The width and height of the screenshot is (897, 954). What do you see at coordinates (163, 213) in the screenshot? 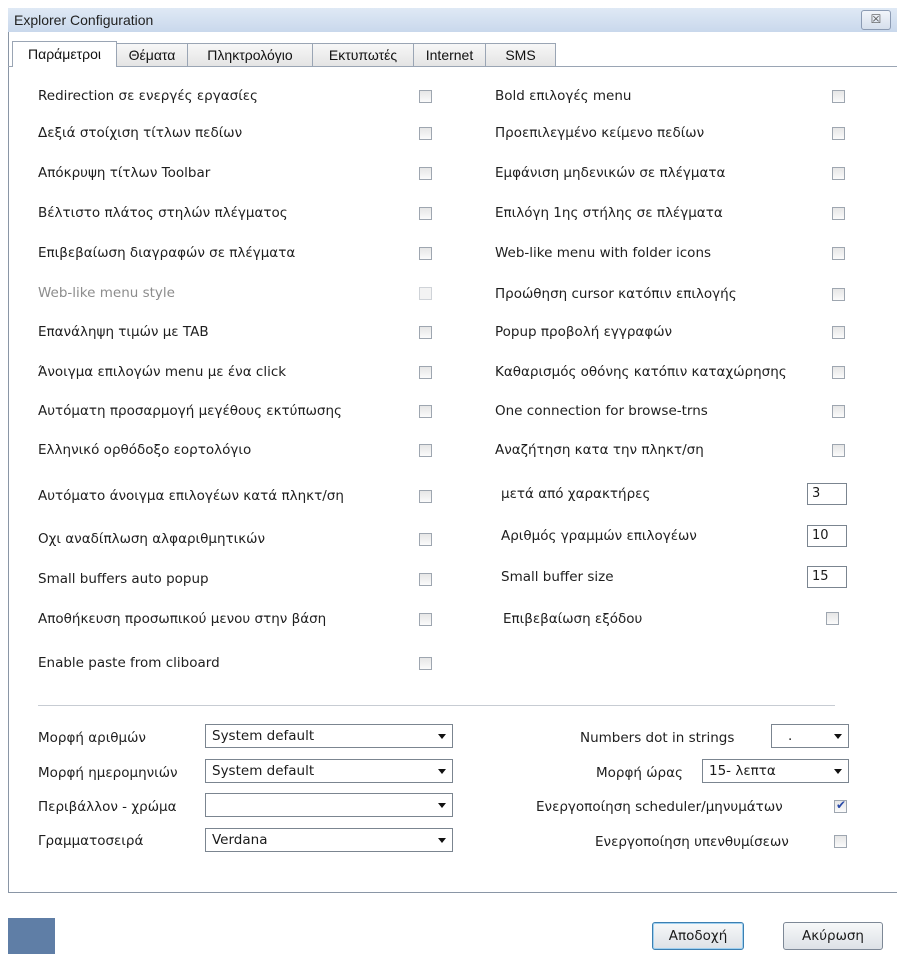
I see `left-option-label: Βέλτιστο πλάτος στηλών πλέγματος` at bounding box center [163, 213].